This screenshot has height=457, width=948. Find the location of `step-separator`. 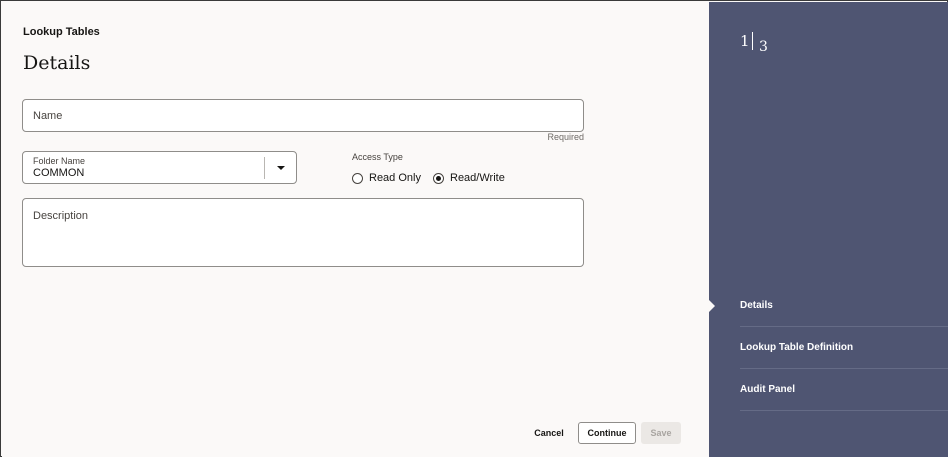

step-separator is located at coordinates (752, 41).